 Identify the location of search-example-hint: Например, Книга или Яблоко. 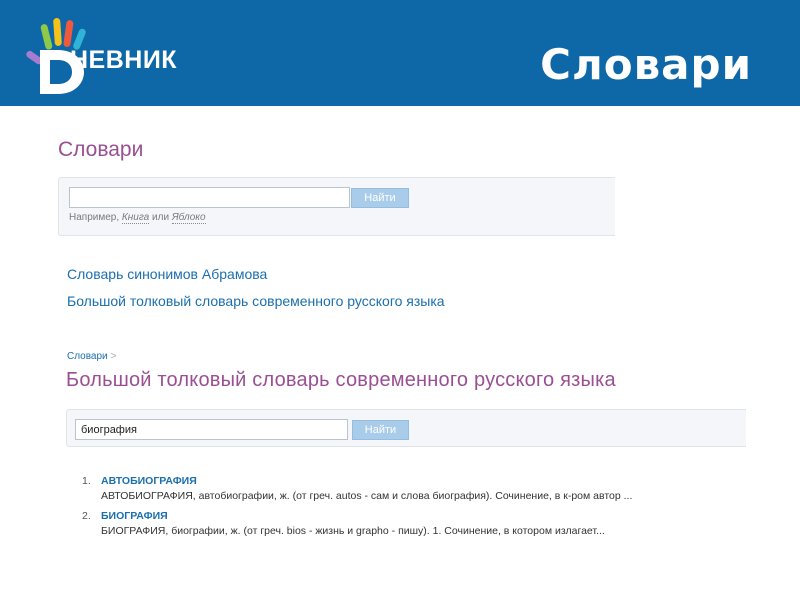
(137, 218).